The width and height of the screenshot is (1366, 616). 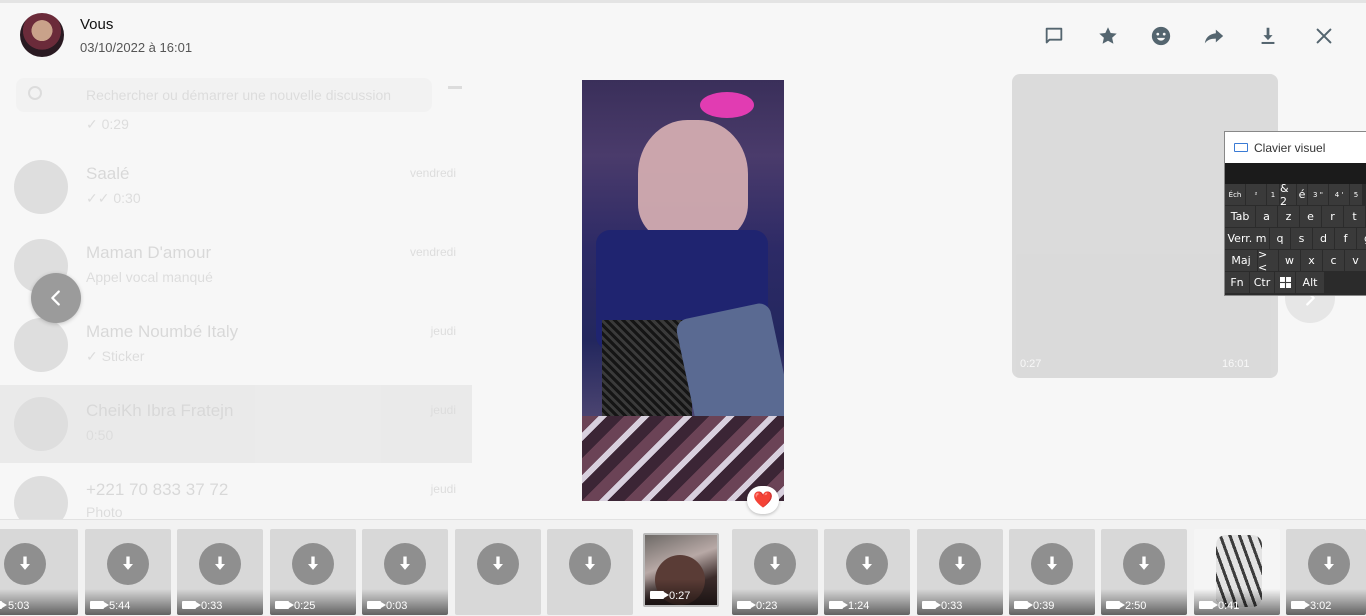 What do you see at coordinates (1356, 194) in the screenshot?
I see `keyboard-key: 5` at bounding box center [1356, 194].